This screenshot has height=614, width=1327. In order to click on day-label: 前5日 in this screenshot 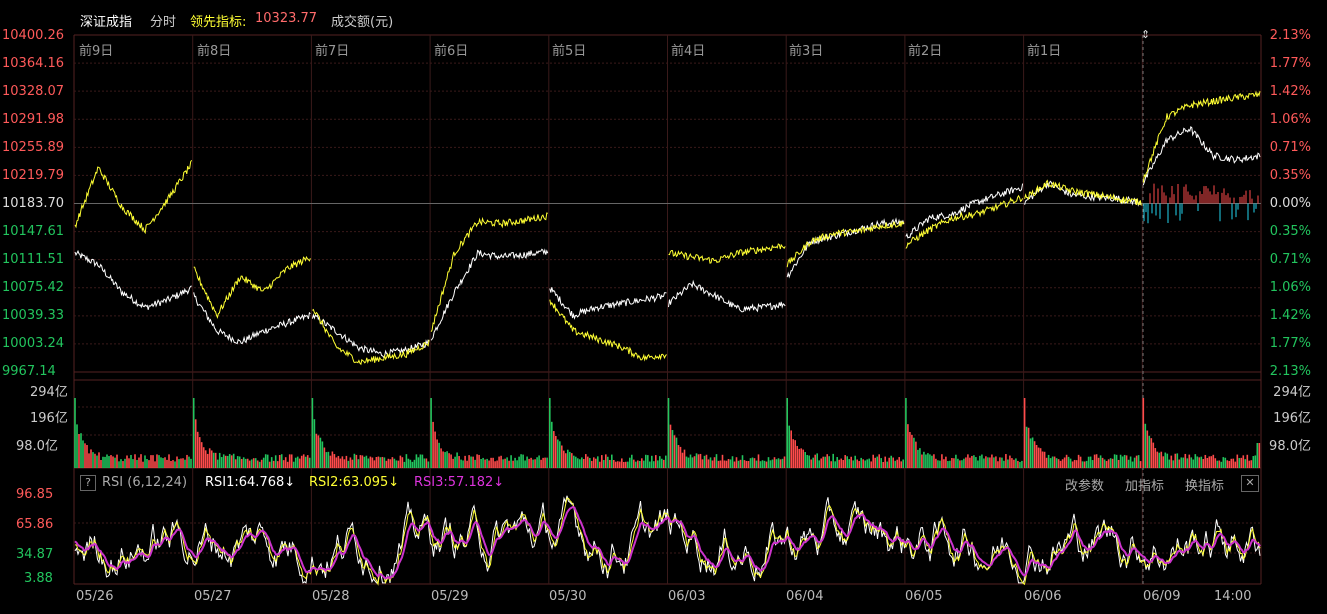, I will do `click(569, 51)`.